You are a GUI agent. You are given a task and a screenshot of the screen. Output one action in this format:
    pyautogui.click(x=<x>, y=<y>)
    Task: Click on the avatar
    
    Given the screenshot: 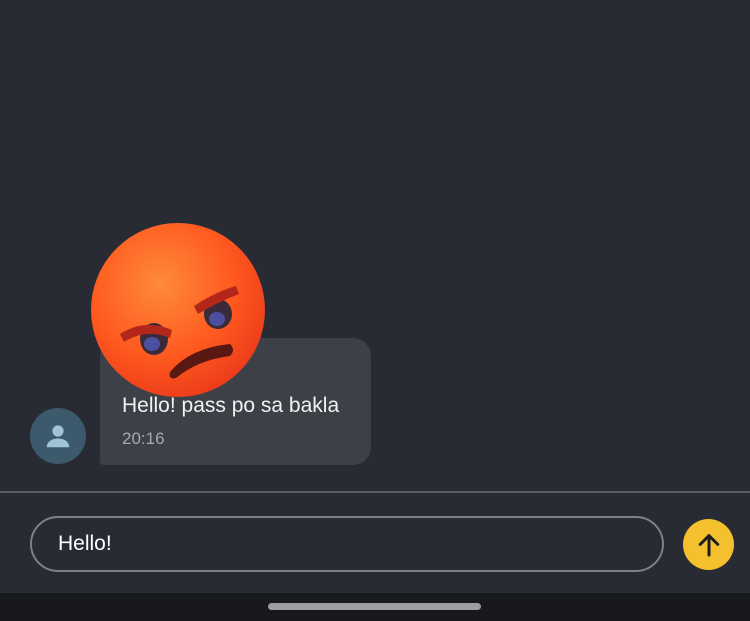 What is the action you would take?
    pyautogui.click(x=58, y=436)
    